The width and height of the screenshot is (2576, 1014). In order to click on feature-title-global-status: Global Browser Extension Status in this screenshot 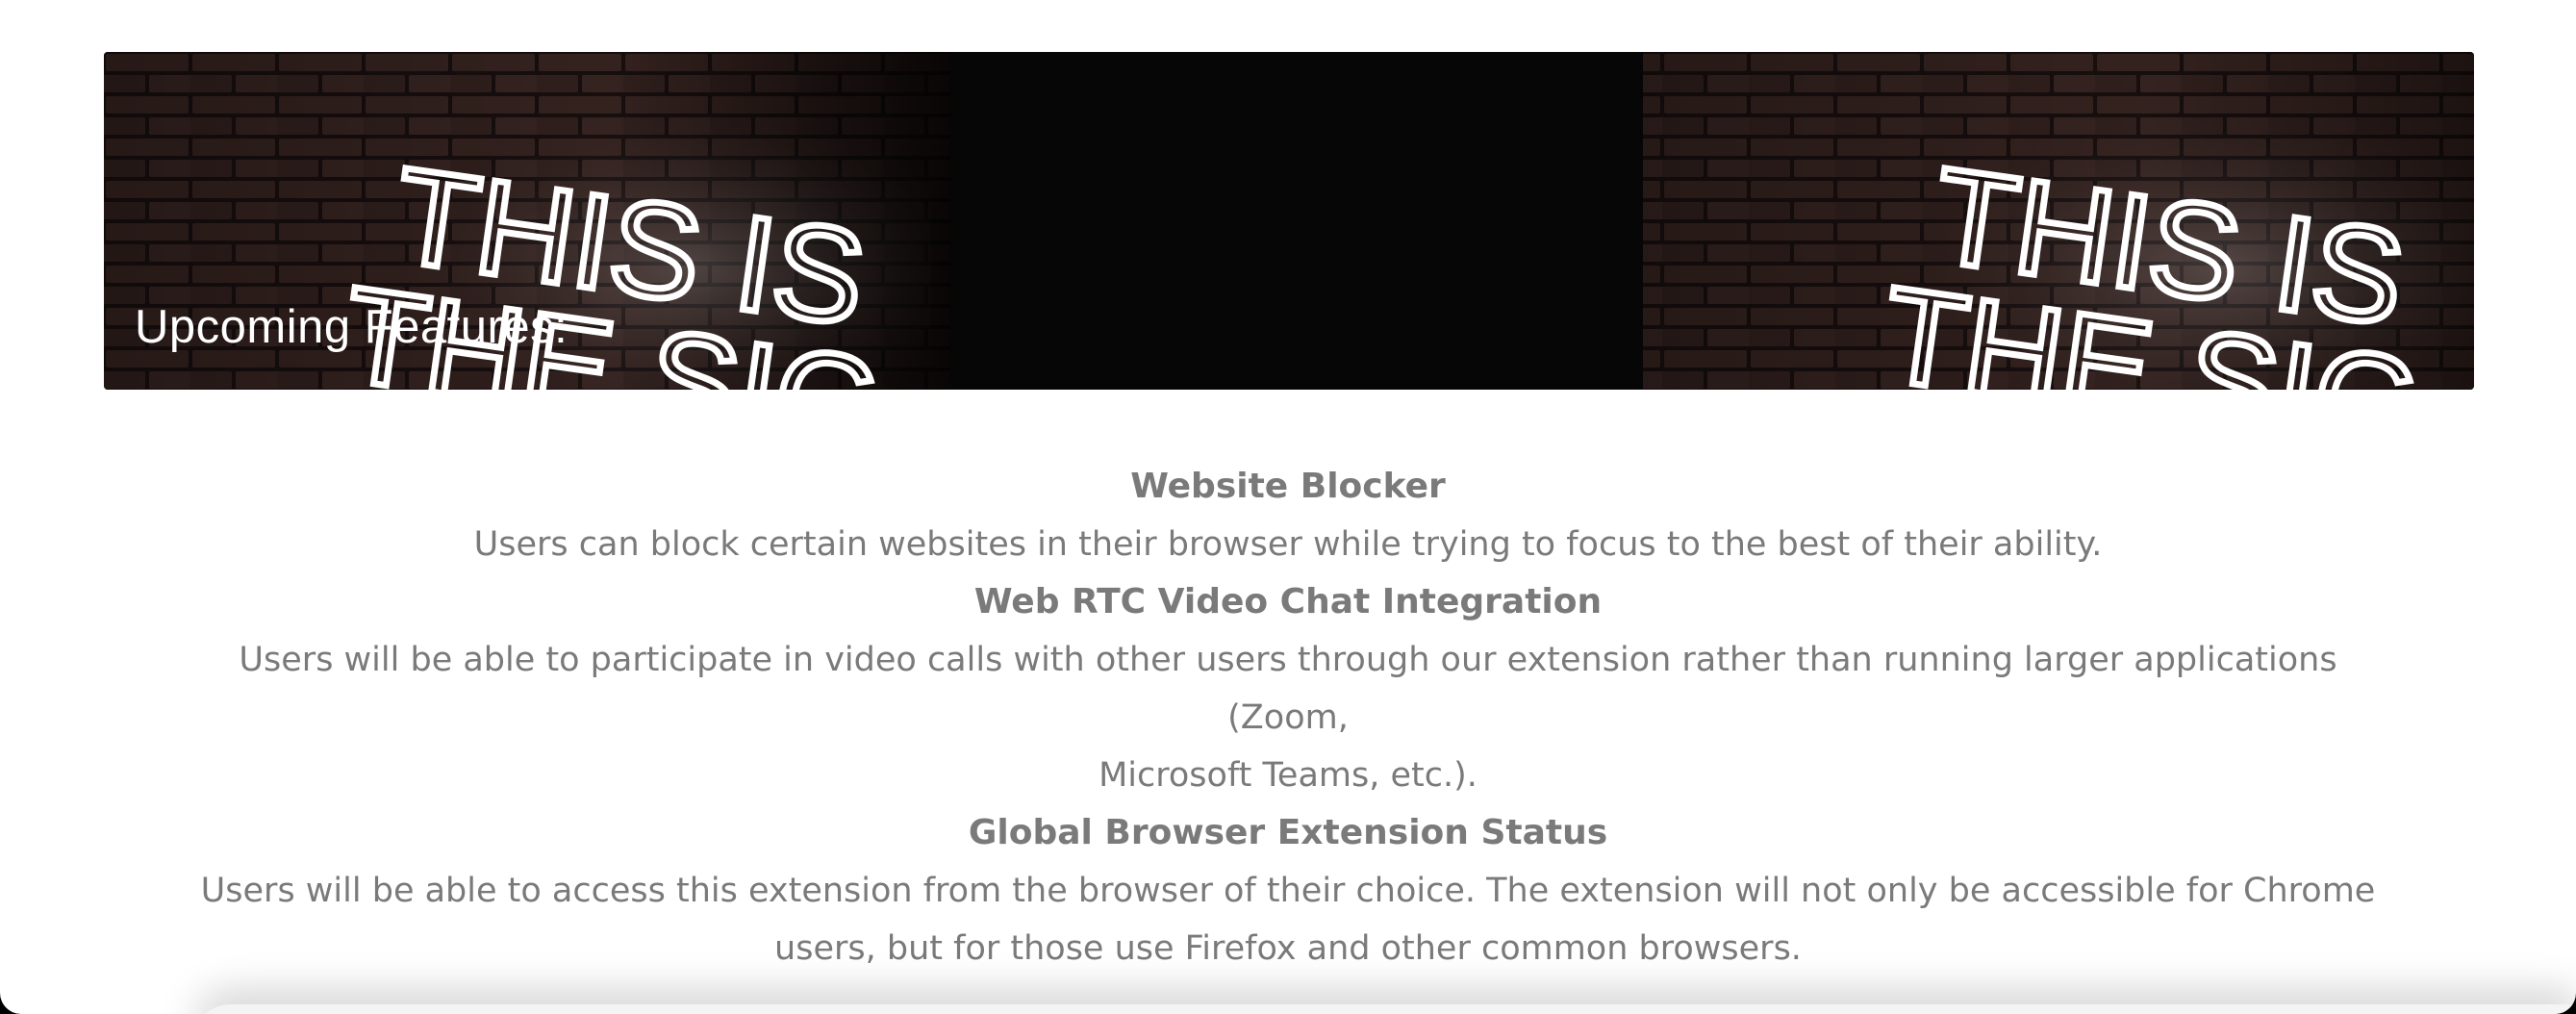, I will do `click(1288, 832)`.